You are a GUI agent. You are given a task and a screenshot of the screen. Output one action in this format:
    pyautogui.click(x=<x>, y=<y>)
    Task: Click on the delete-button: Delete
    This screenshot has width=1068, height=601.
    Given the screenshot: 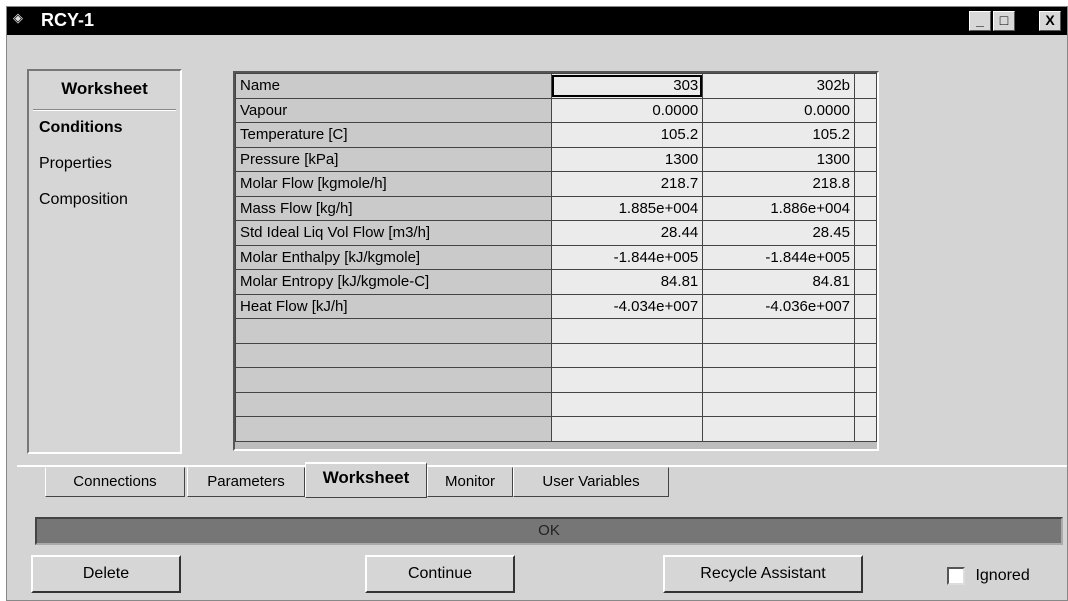 What is the action you would take?
    pyautogui.click(x=106, y=574)
    